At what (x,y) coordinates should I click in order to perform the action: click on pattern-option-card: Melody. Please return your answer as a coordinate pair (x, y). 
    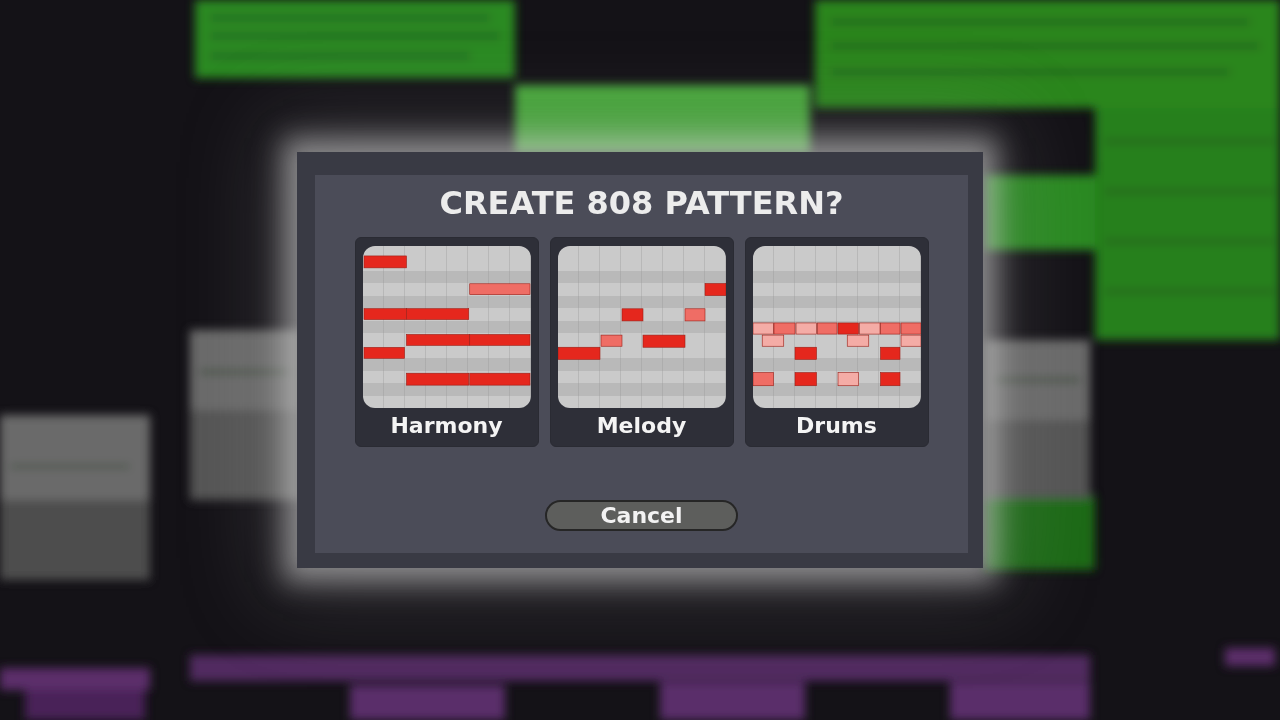
    Looking at the image, I should click on (641, 342).